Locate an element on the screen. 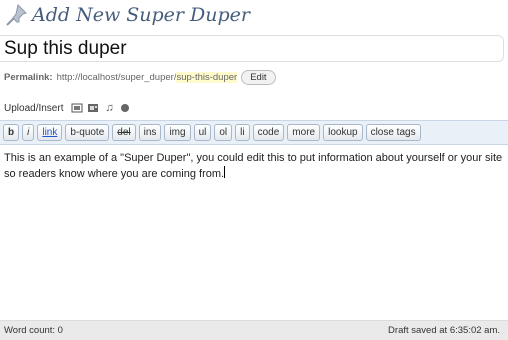 Image resolution: width=508 pixels, height=340 pixels. word-count: Word count: 0 is located at coordinates (33, 330).